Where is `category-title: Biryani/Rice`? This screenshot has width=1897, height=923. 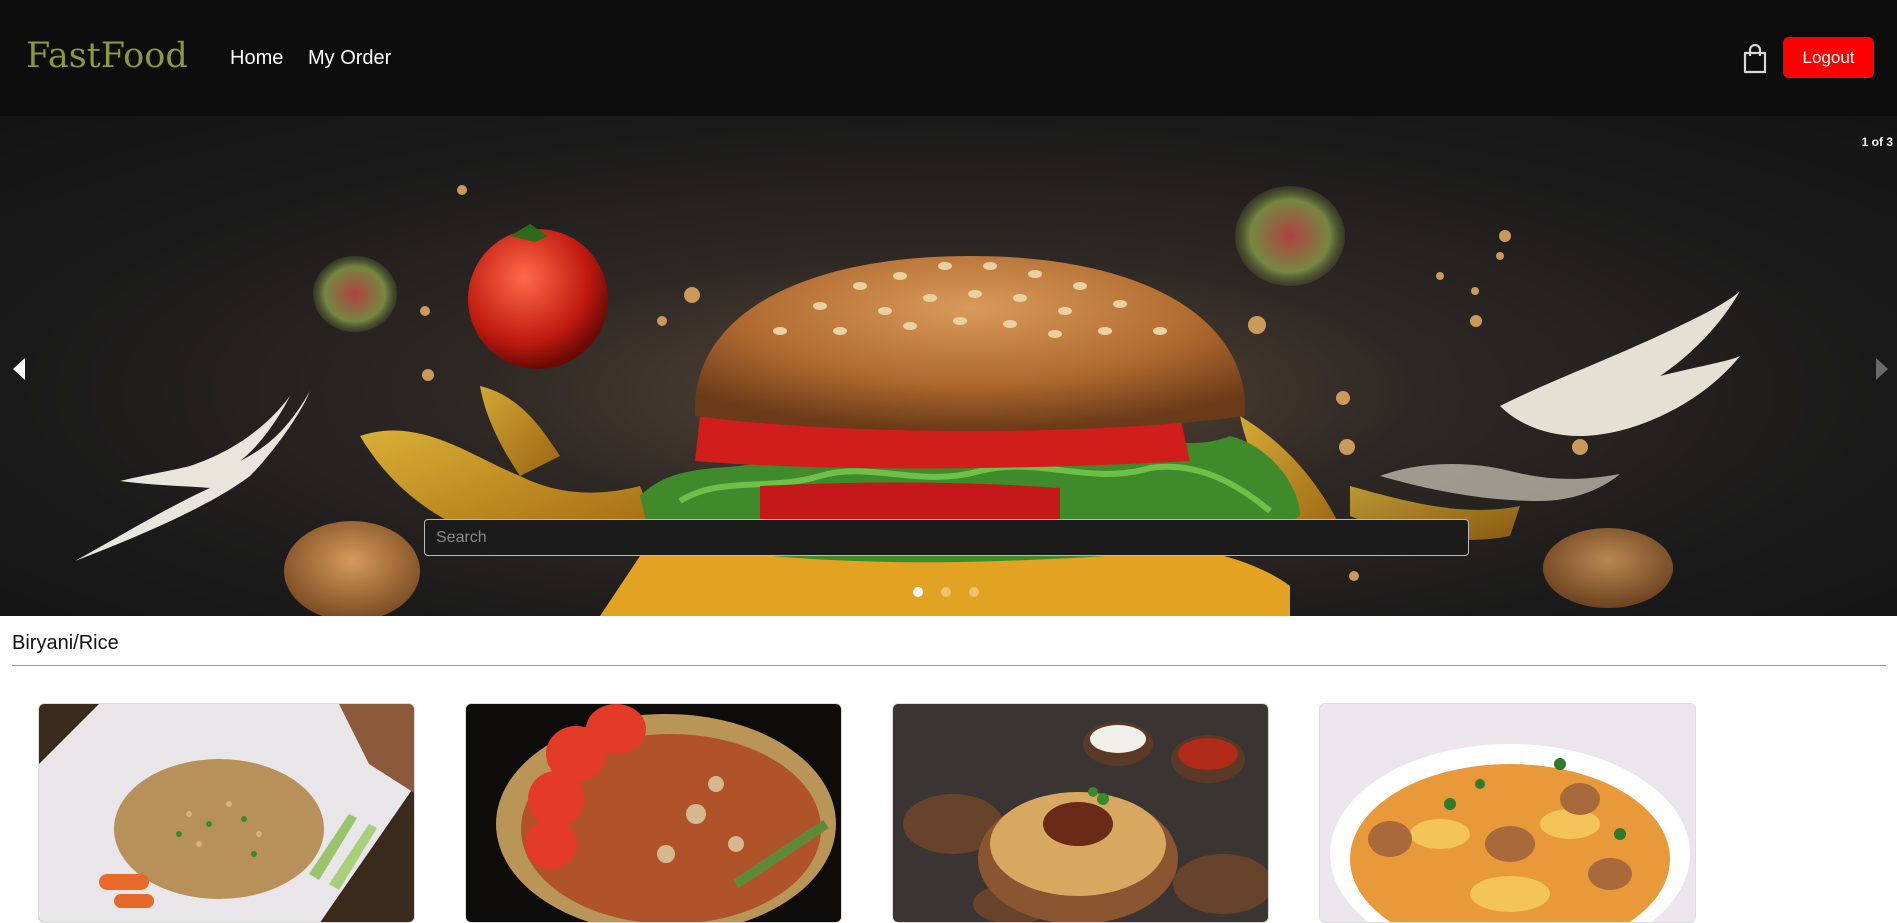
category-title: Biryani/Rice is located at coordinates (65, 643).